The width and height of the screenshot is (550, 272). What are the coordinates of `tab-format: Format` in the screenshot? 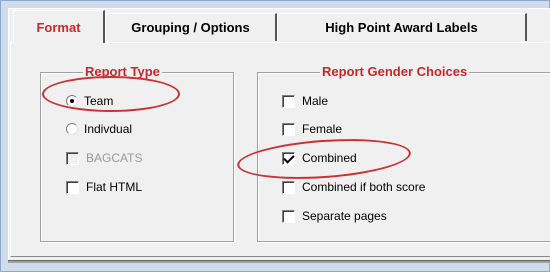 It's located at (59, 26).